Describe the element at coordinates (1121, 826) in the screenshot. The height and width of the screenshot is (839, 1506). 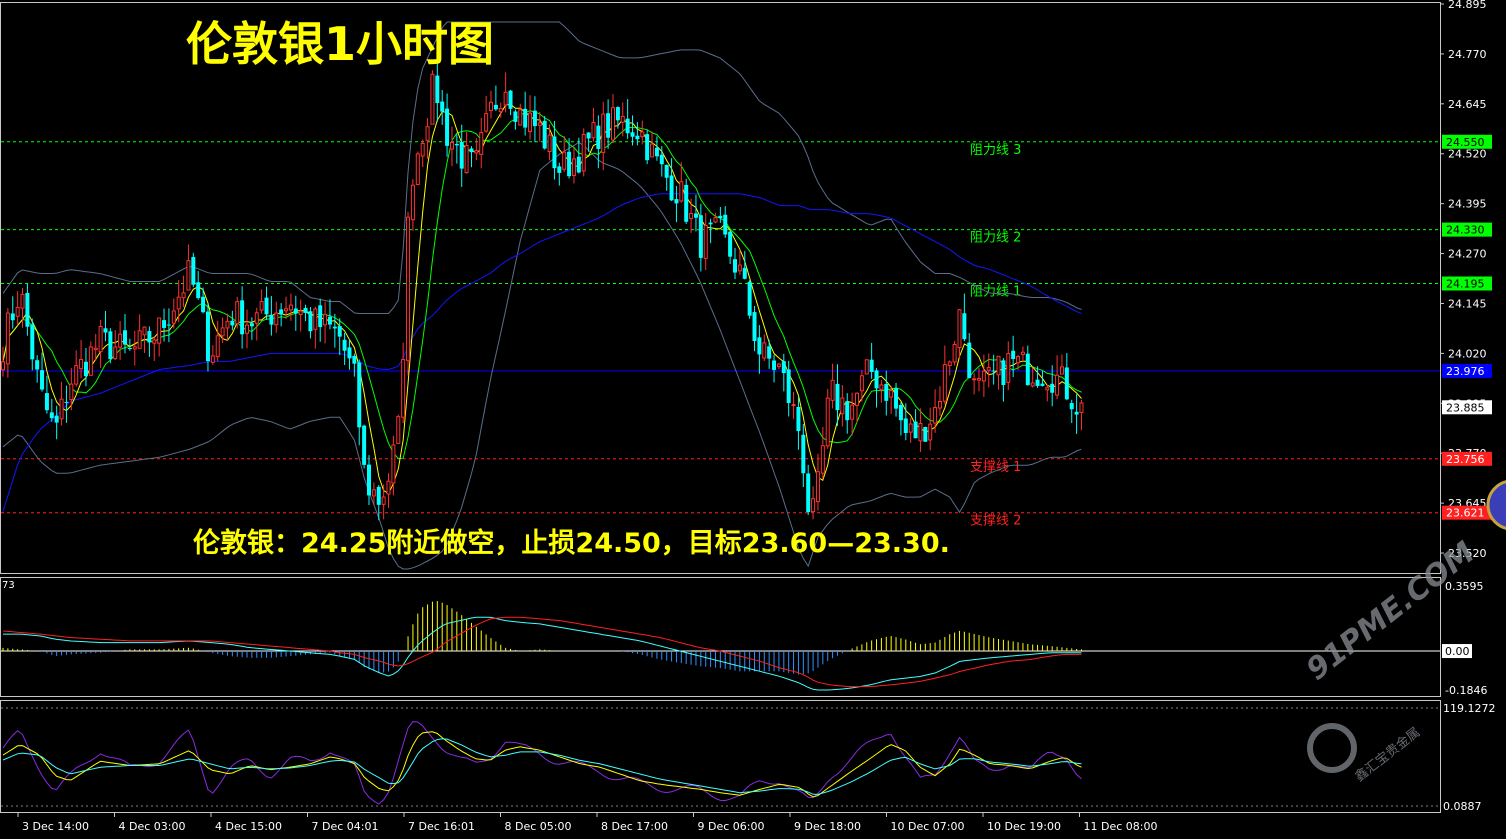
I see `x-tick-label: 11 Dec 08:00` at that location.